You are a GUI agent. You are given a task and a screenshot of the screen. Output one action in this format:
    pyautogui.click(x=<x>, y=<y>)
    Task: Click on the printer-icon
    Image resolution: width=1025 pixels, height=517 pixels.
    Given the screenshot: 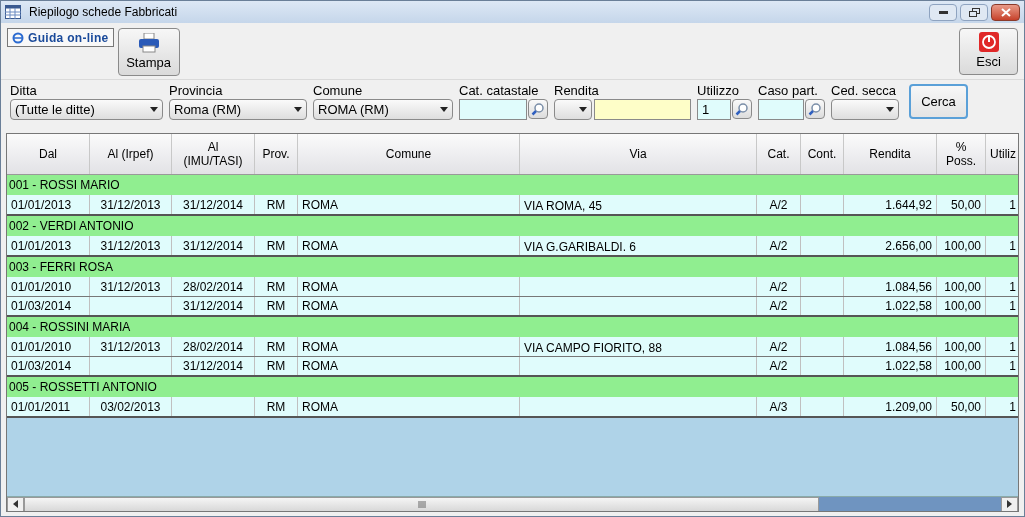 What is the action you would take?
    pyautogui.click(x=148, y=42)
    